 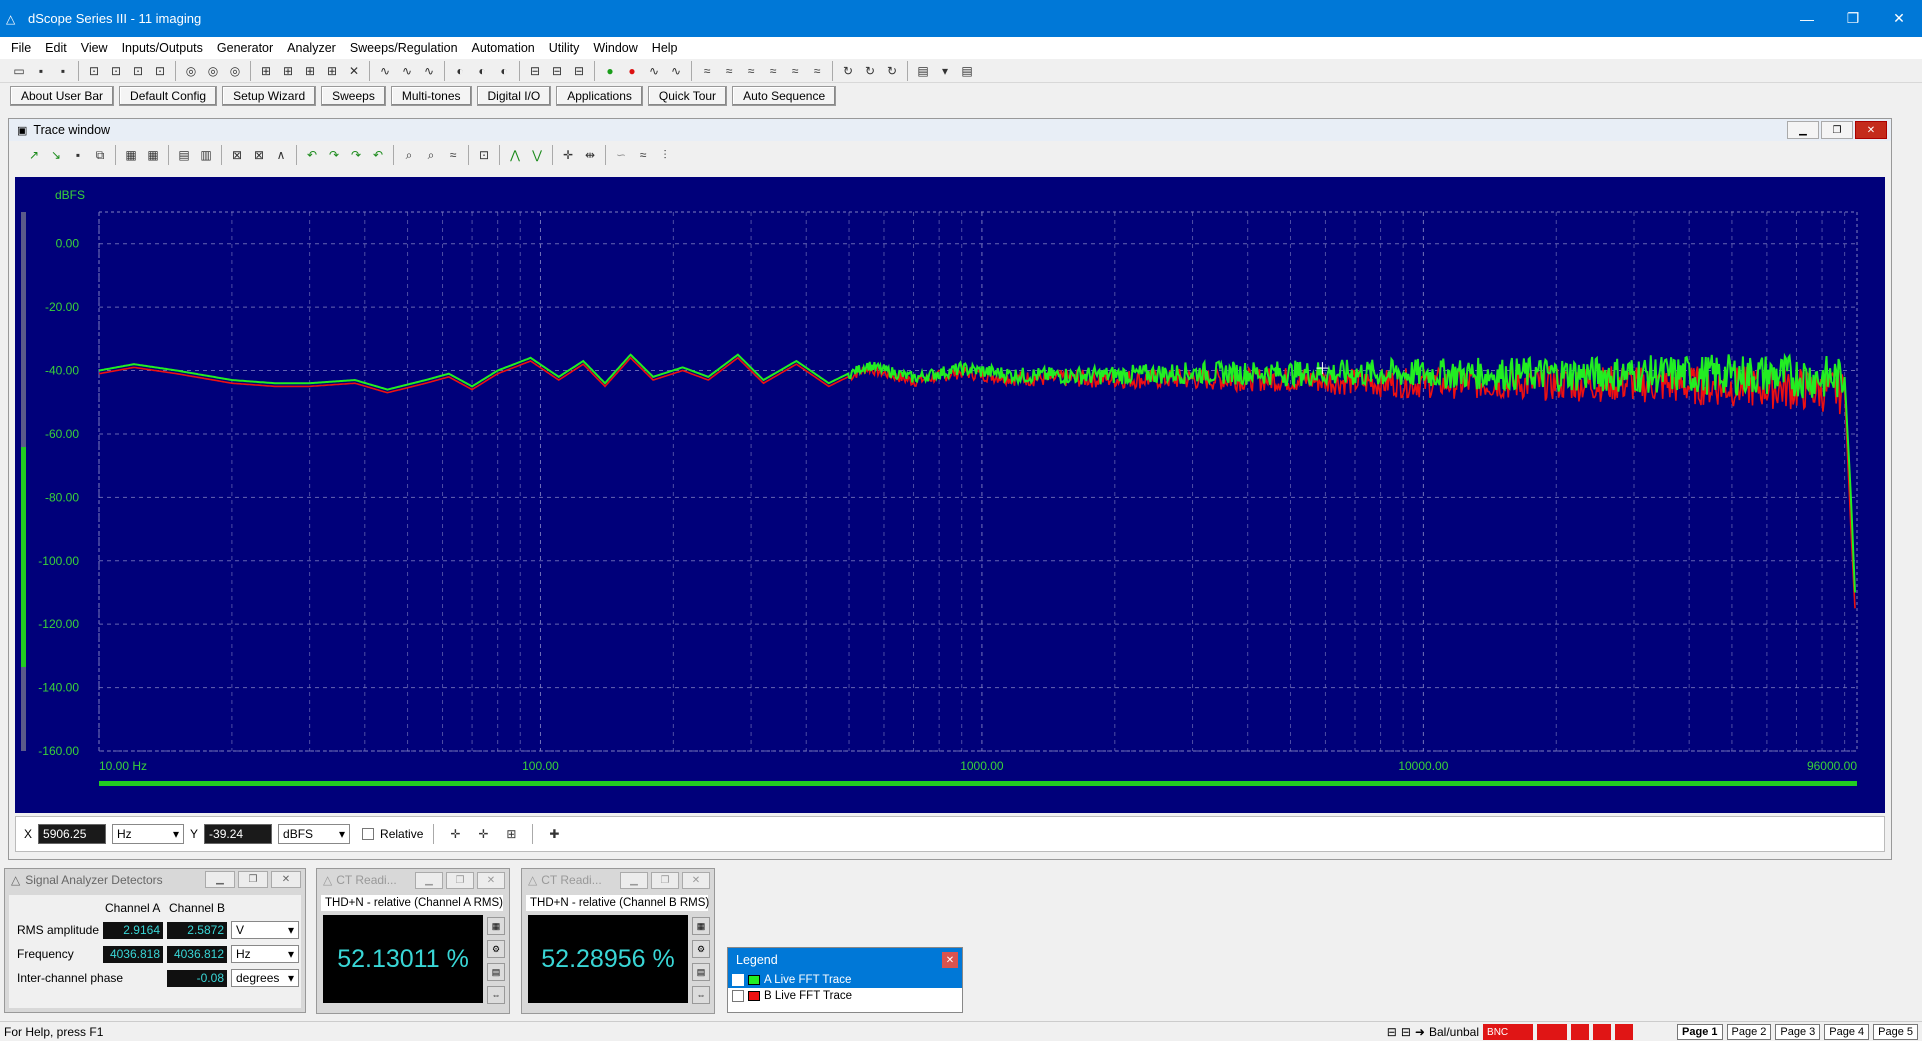 What do you see at coordinates (665, 155) in the screenshot?
I see `stats-icon: ⫶` at bounding box center [665, 155].